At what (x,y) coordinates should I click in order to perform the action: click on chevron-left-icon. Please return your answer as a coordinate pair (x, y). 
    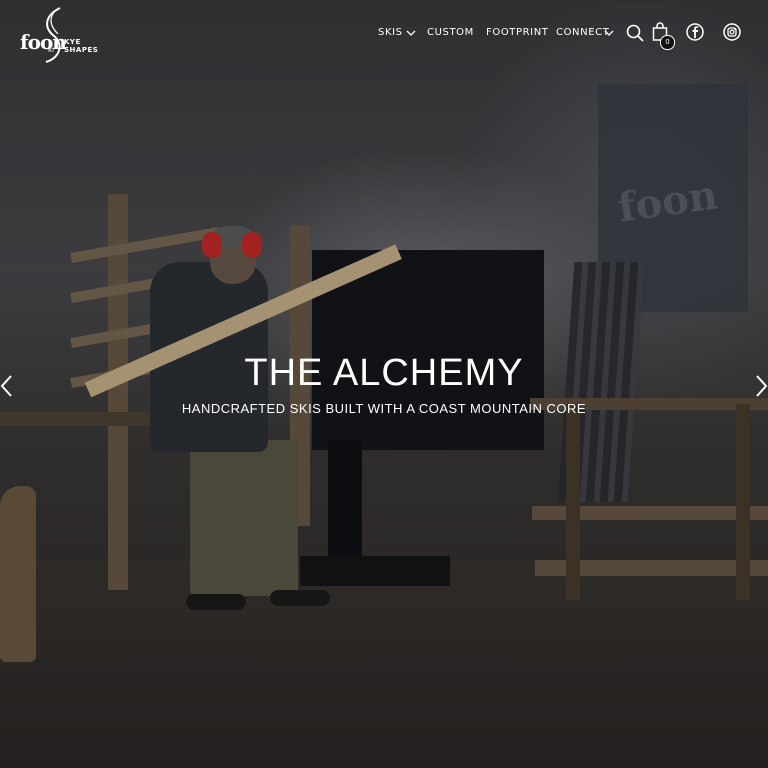
    Looking at the image, I should click on (7, 386).